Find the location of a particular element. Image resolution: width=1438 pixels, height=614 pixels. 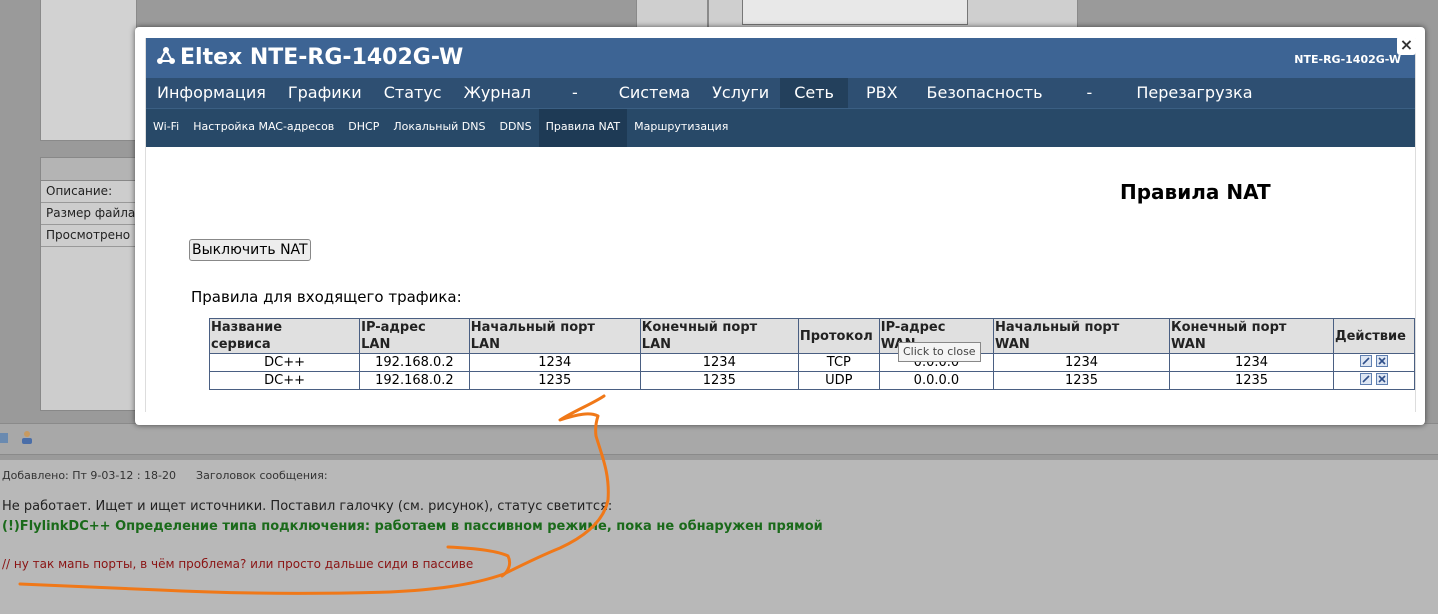

table-cell: UDP is located at coordinates (838, 380).